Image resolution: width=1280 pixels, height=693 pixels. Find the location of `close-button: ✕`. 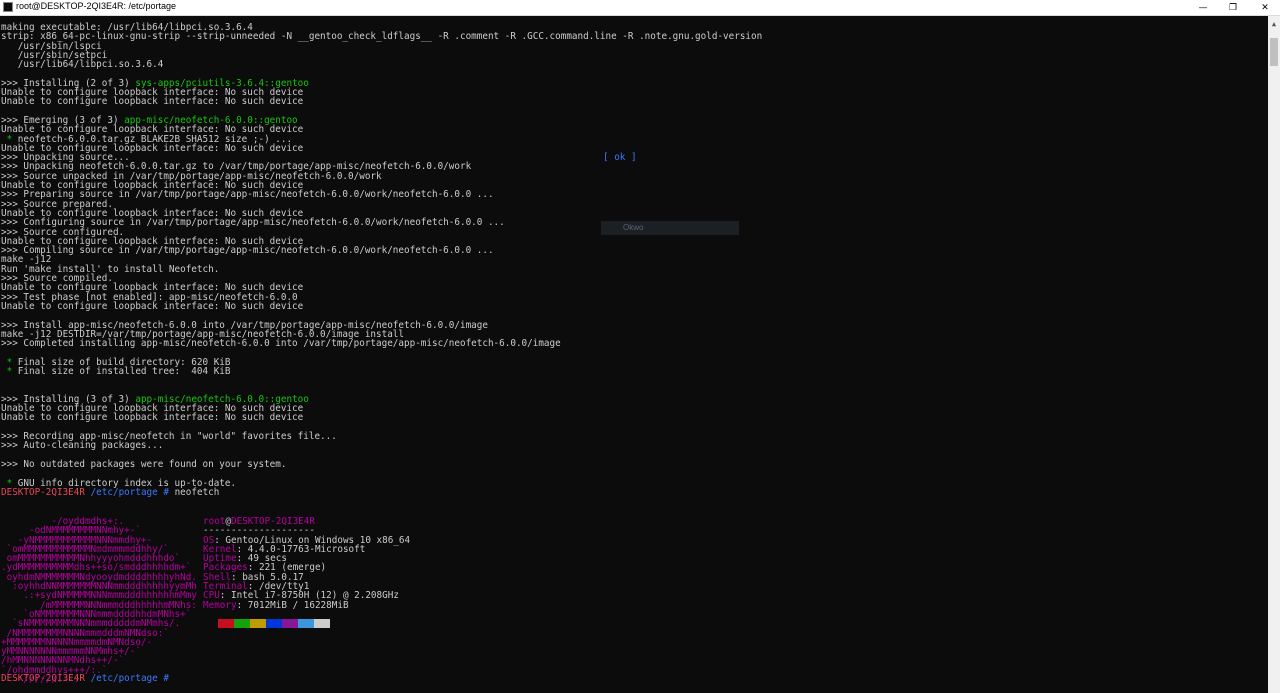

close-button: ✕ is located at coordinates (1265, 7).